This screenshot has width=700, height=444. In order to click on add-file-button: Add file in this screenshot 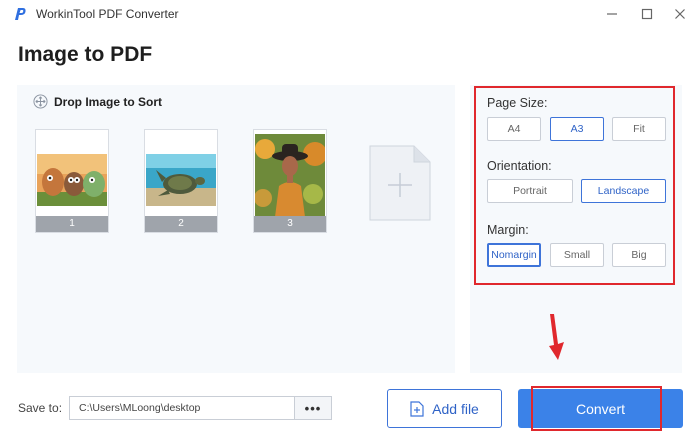, I will do `click(444, 408)`.